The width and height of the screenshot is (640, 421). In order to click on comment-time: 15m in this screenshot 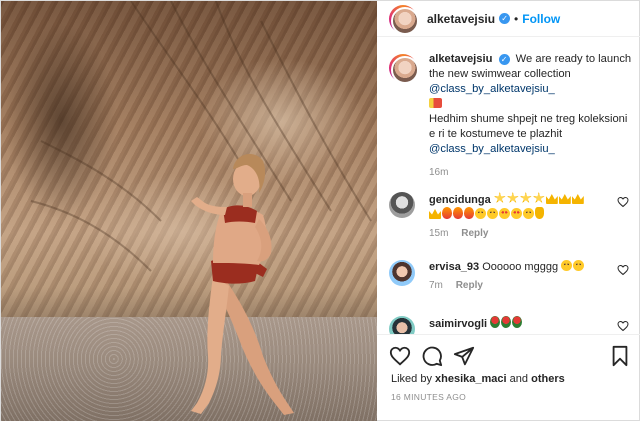, I will do `click(438, 233)`.